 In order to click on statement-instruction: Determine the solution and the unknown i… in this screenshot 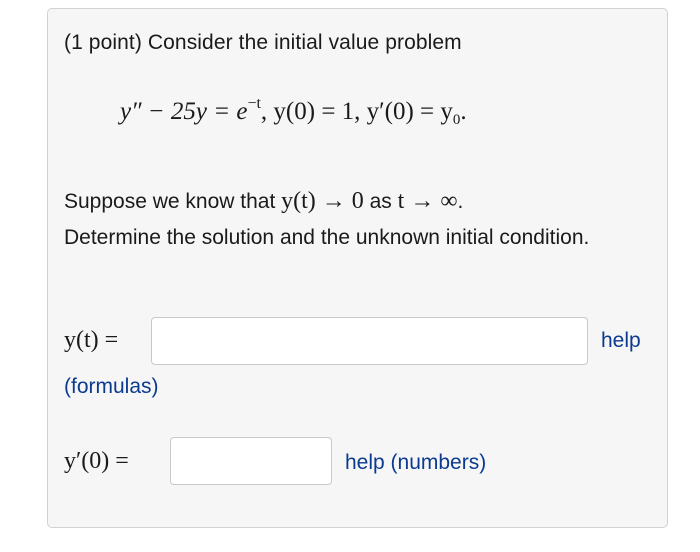, I will do `click(327, 237)`.